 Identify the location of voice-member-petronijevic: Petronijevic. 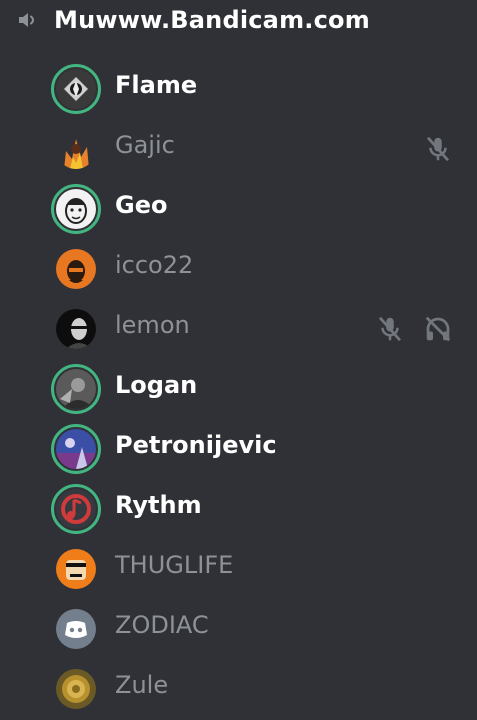
(238, 448).